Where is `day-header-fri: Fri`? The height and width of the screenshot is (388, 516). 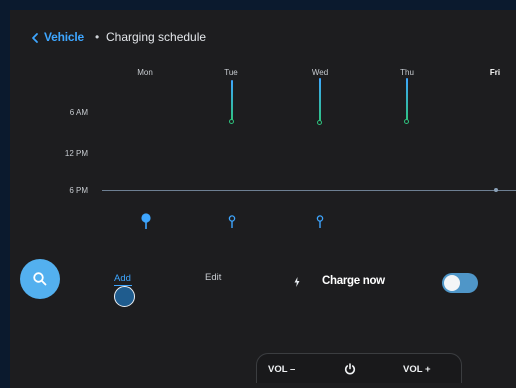
day-header-fri: Fri is located at coordinates (495, 72).